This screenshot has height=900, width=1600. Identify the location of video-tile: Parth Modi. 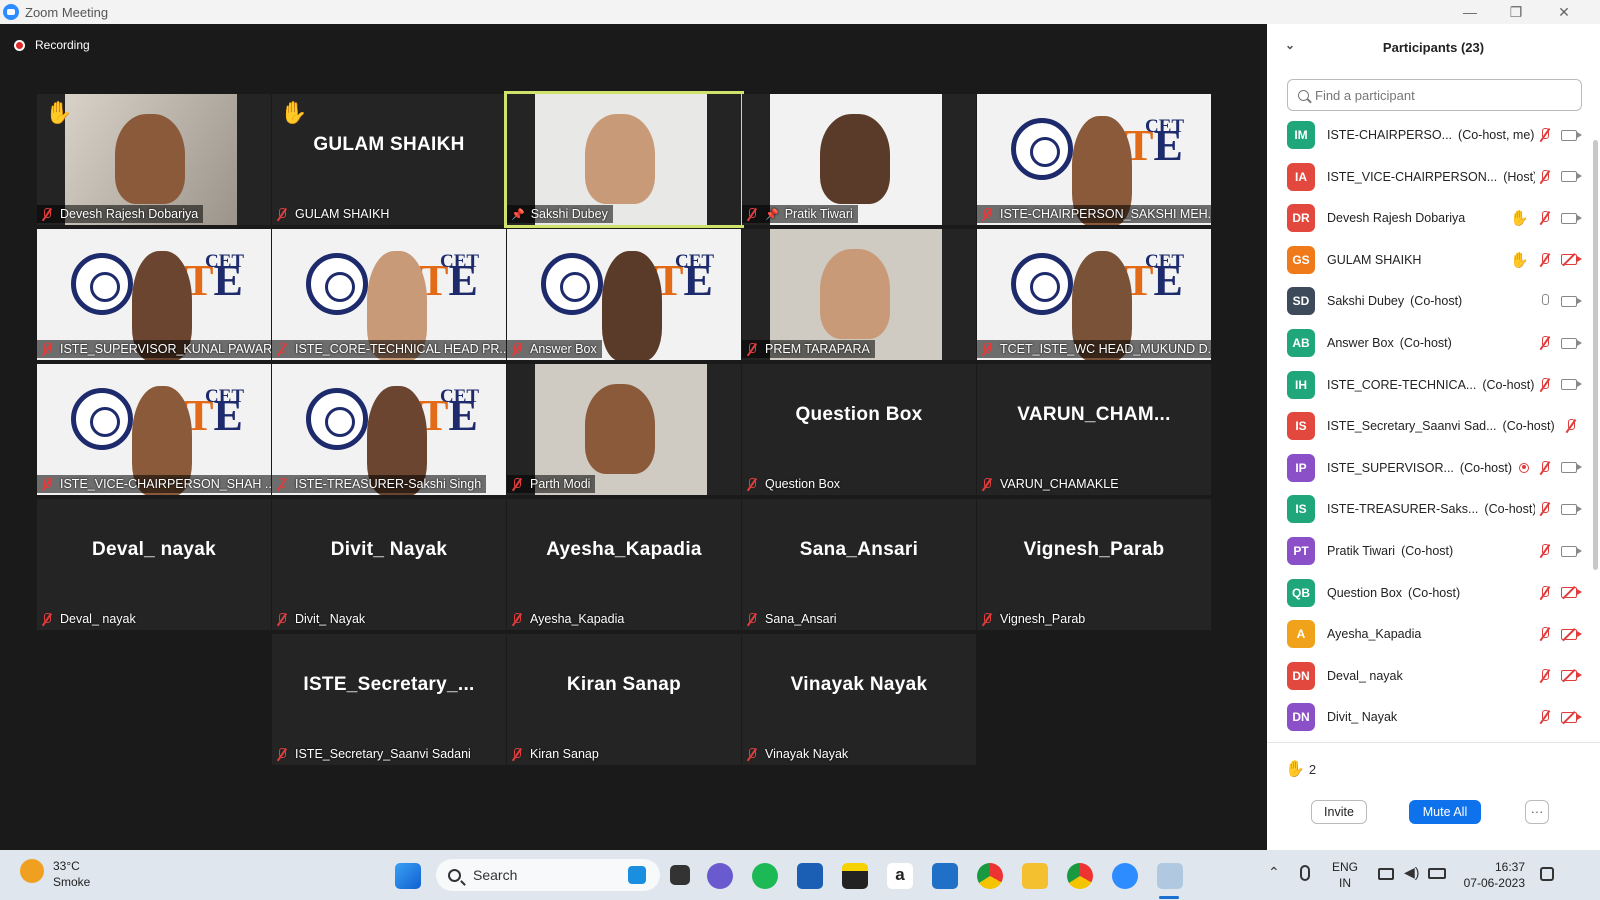
(624, 429).